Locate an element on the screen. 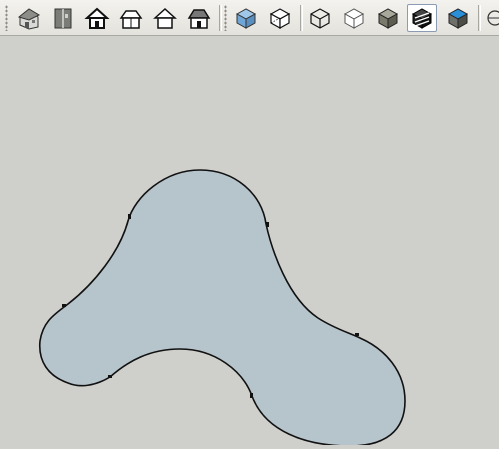  back-edges-style-button is located at coordinates (280, 18).